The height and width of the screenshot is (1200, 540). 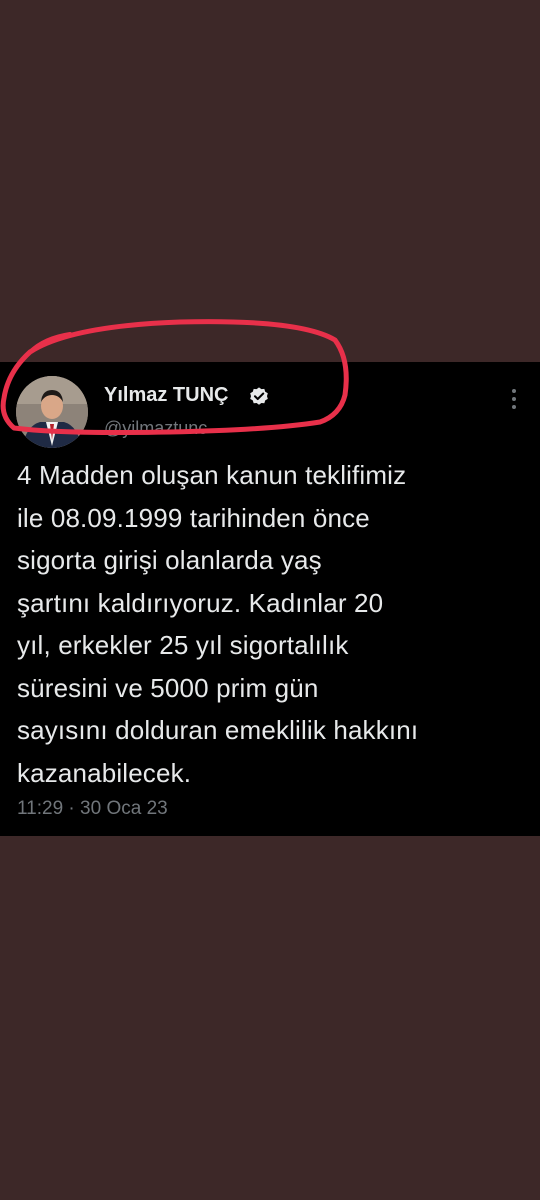 What do you see at coordinates (40, 808) in the screenshot?
I see `tweet-time: 11:29` at bounding box center [40, 808].